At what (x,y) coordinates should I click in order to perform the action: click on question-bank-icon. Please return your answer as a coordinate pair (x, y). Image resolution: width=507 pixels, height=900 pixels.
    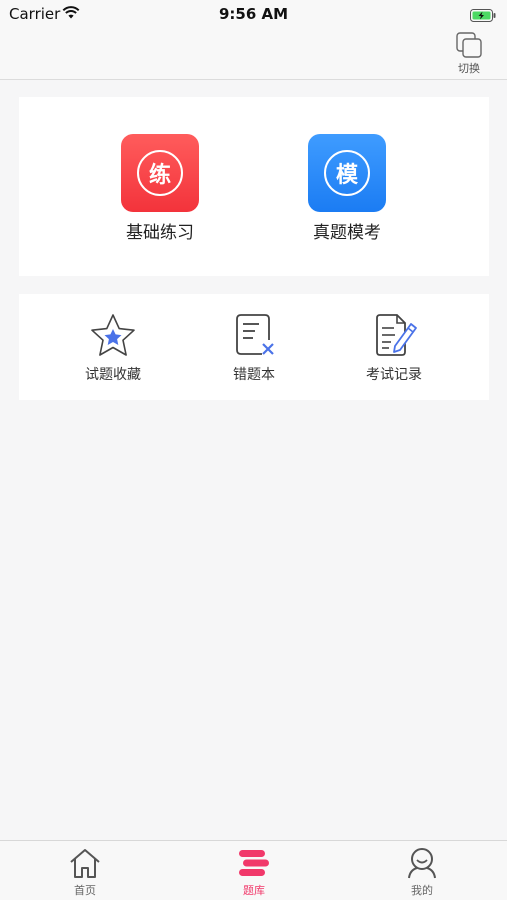
    Looking at the image, I should click on (254, 863).